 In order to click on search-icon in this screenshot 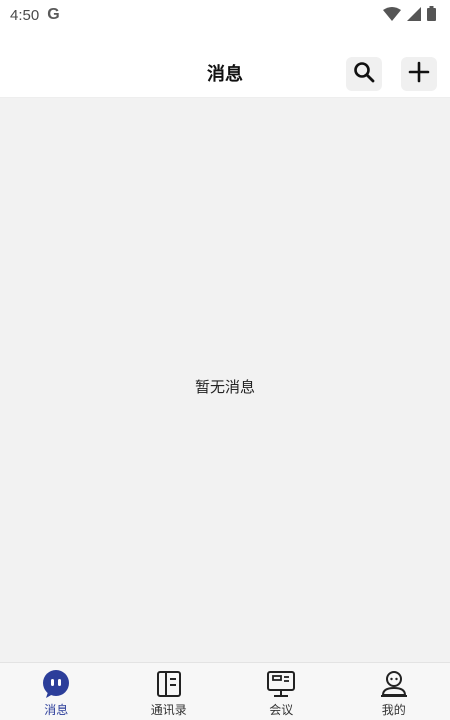, I will do `click(364, 74)`.